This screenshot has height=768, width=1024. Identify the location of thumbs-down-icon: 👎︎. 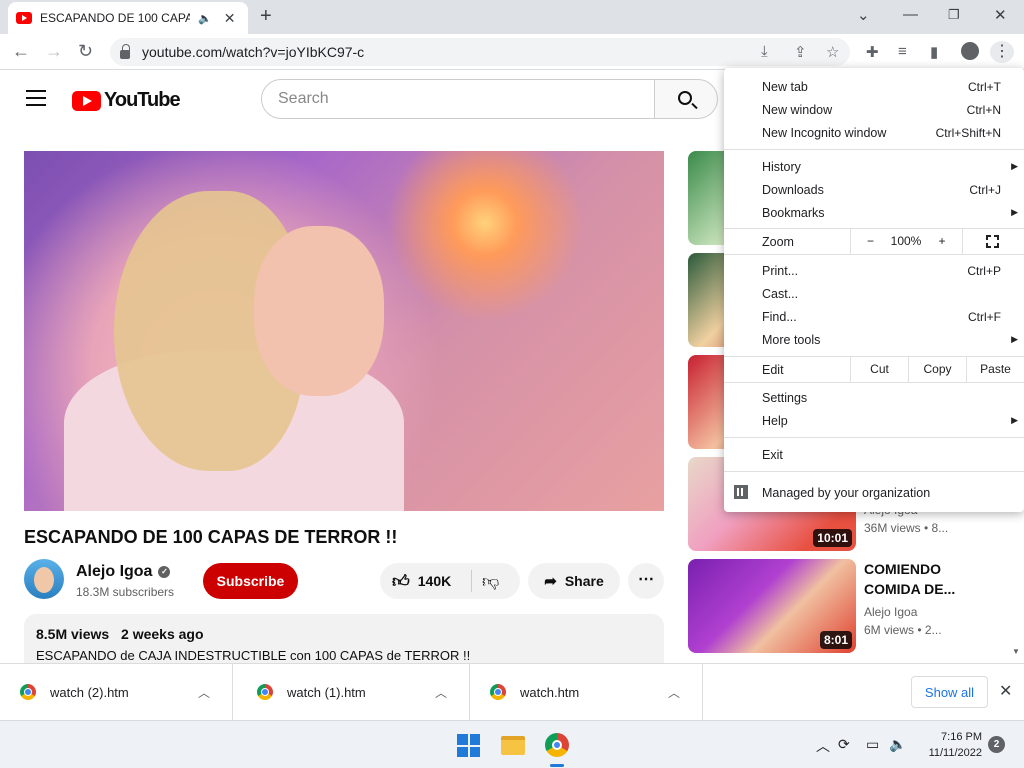
(490, 581).